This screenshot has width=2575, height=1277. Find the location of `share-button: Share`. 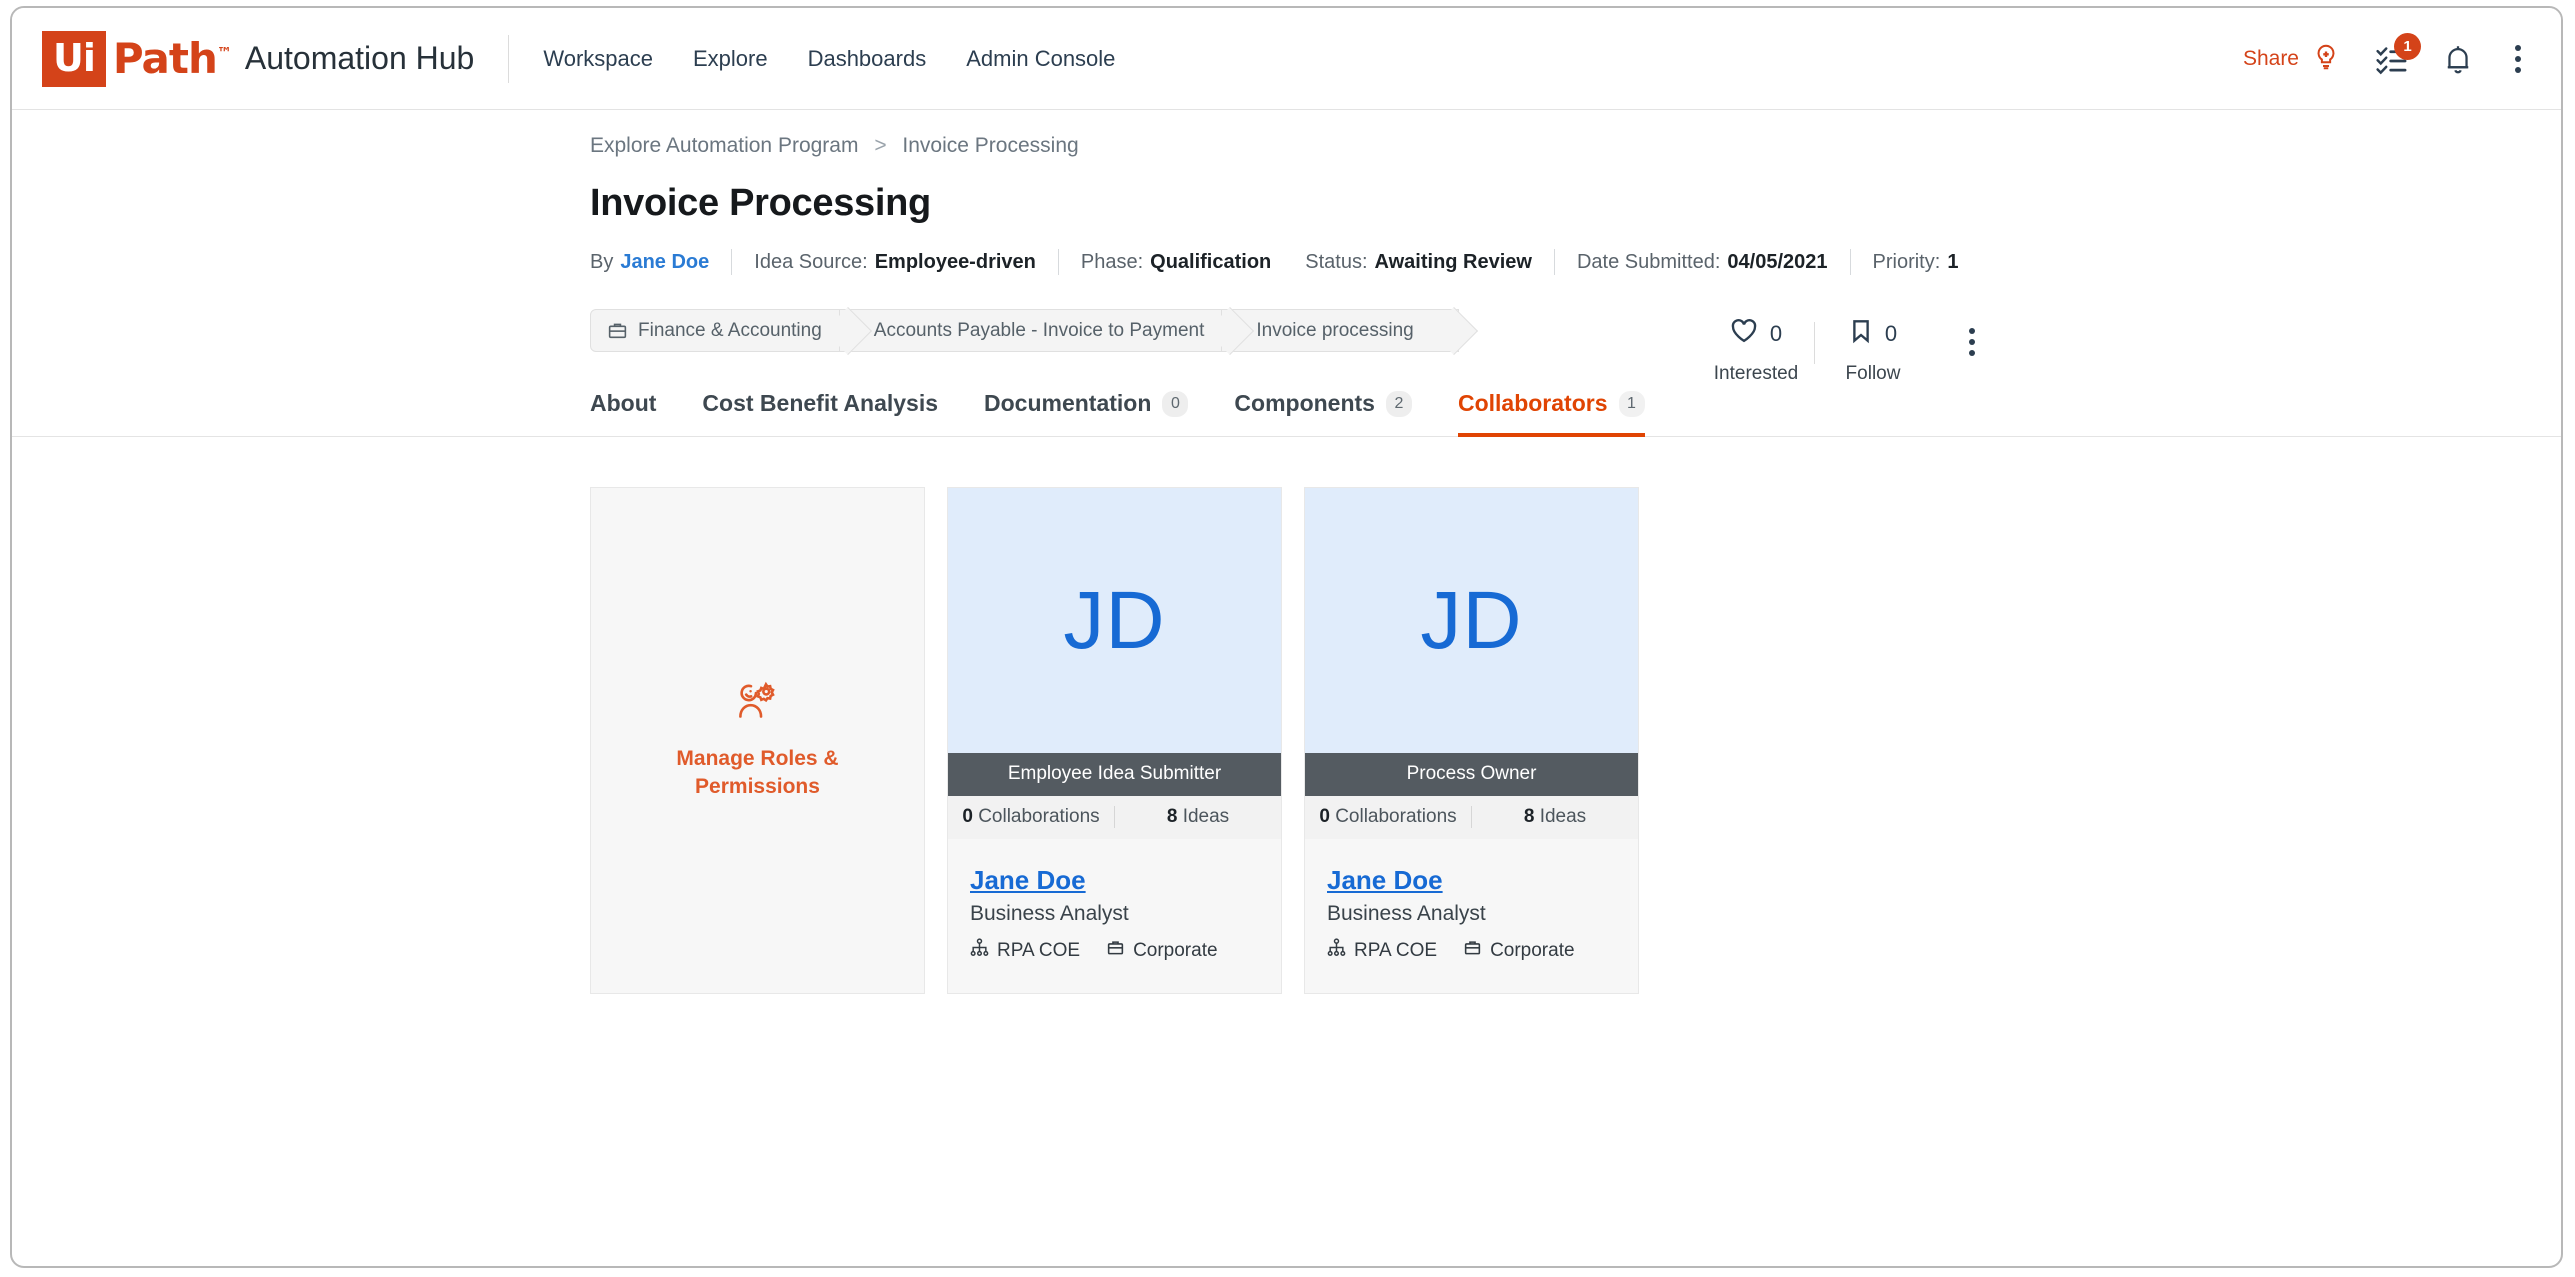

share-button: Share is located at coordinates (2292, 59).